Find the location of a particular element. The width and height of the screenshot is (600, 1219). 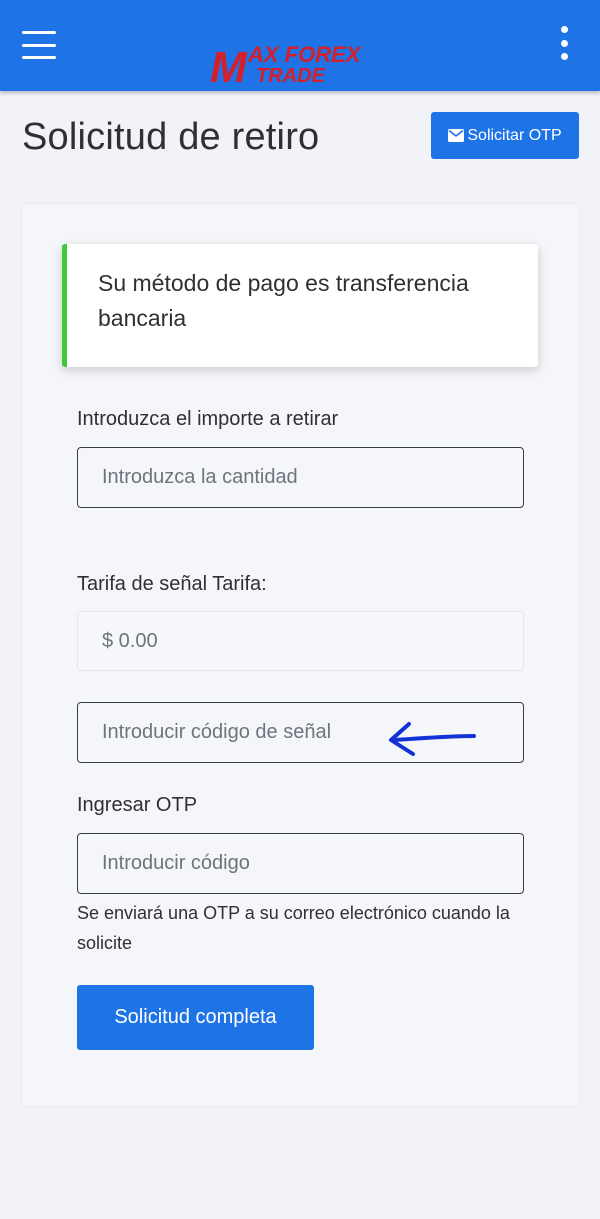

svg-text: AX FOREX is located at coordinates (304, 54).